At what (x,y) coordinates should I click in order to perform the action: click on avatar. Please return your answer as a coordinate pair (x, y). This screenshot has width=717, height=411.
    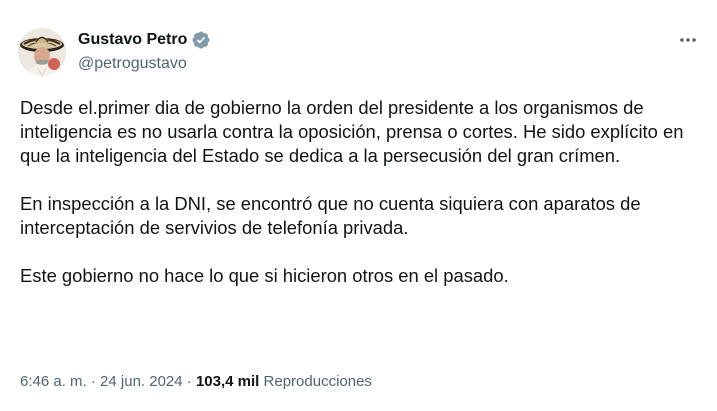
    Looking at the image, I should click on (42, 52).